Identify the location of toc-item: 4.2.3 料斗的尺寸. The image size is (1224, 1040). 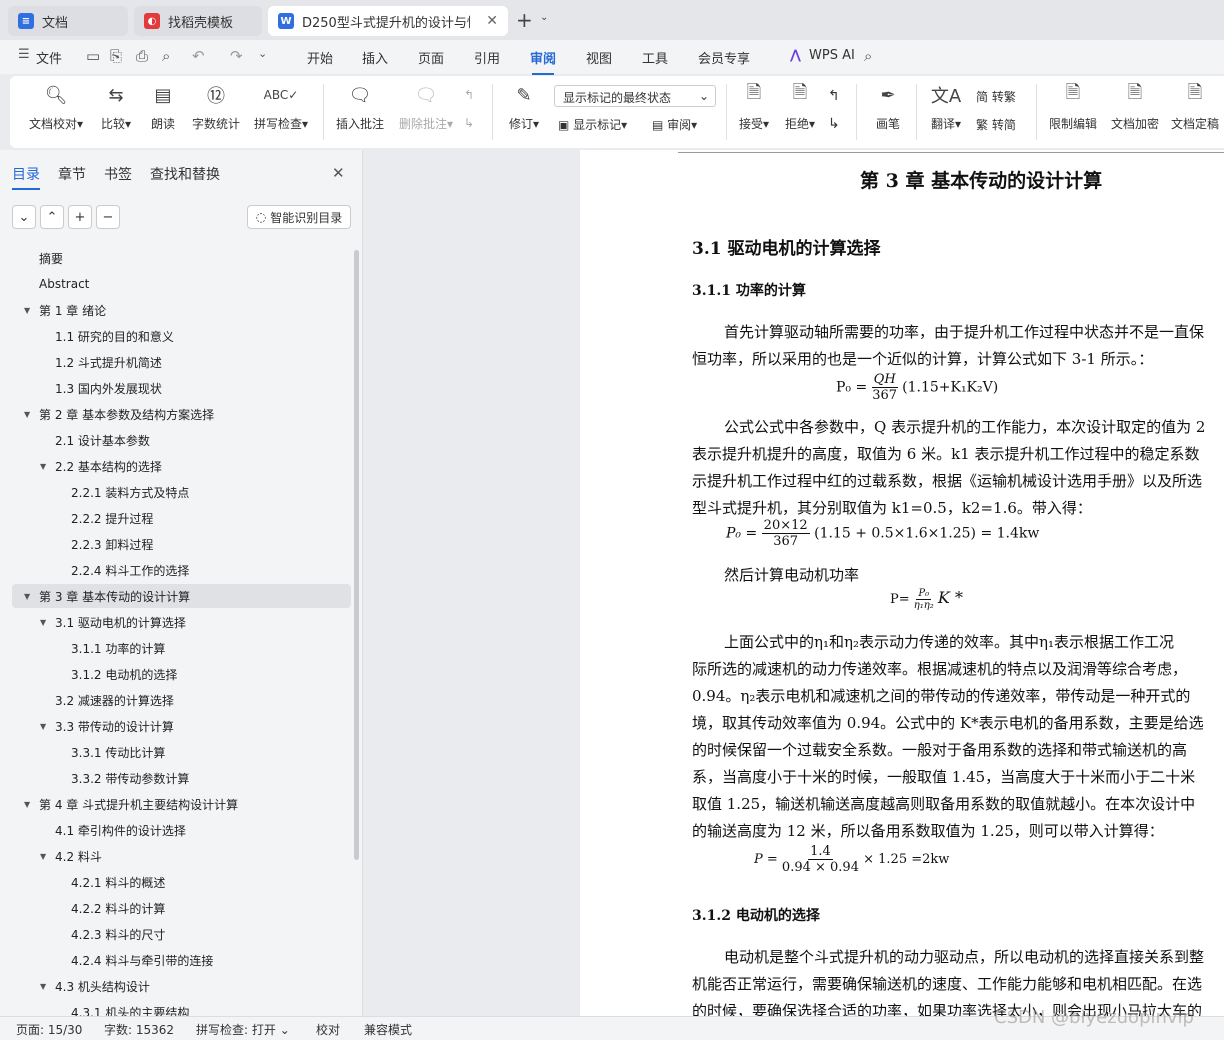
(176, 934).